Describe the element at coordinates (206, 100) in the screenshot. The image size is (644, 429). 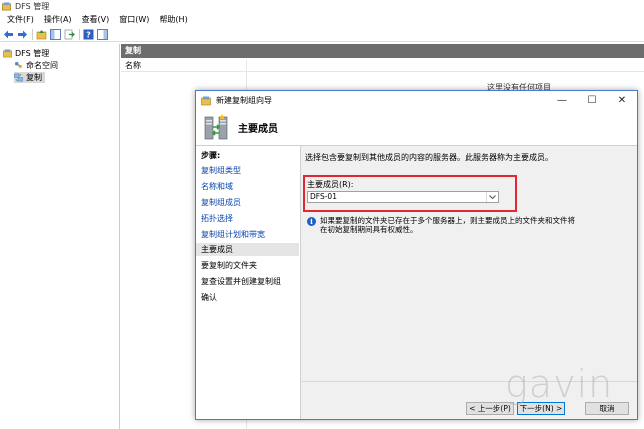
I see `wizard-app-icon` at that location.